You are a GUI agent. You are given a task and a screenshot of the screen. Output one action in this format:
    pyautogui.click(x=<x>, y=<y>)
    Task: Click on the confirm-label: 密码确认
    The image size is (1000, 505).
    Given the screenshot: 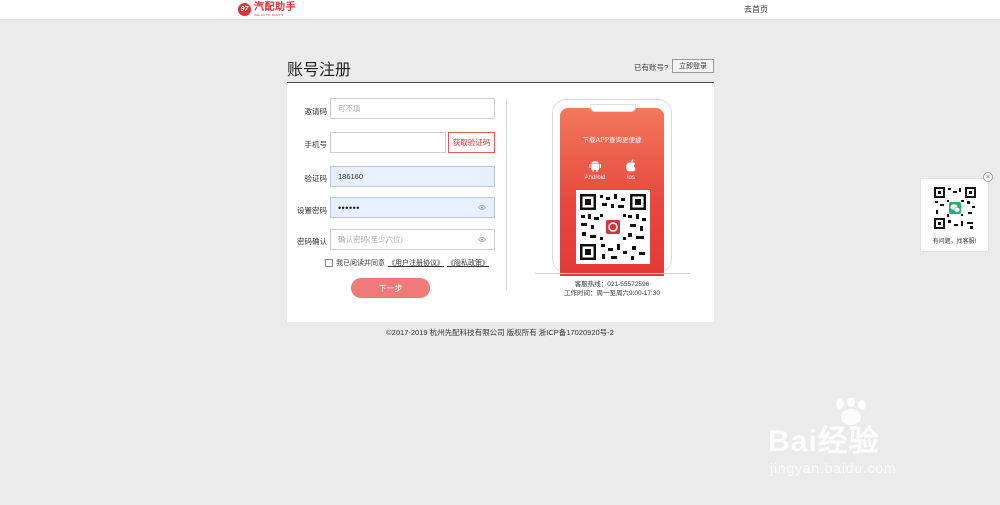 What is the action you would take?
    pyautogui.click(x=312, y=241)
    